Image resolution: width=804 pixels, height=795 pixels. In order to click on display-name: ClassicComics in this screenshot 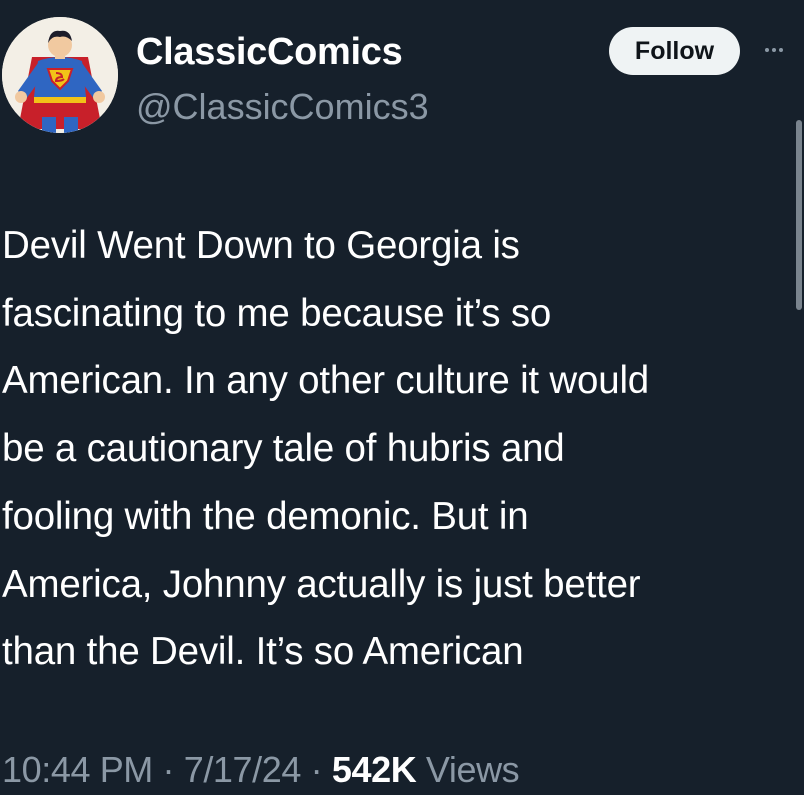, I will do `click(269, 52)`.